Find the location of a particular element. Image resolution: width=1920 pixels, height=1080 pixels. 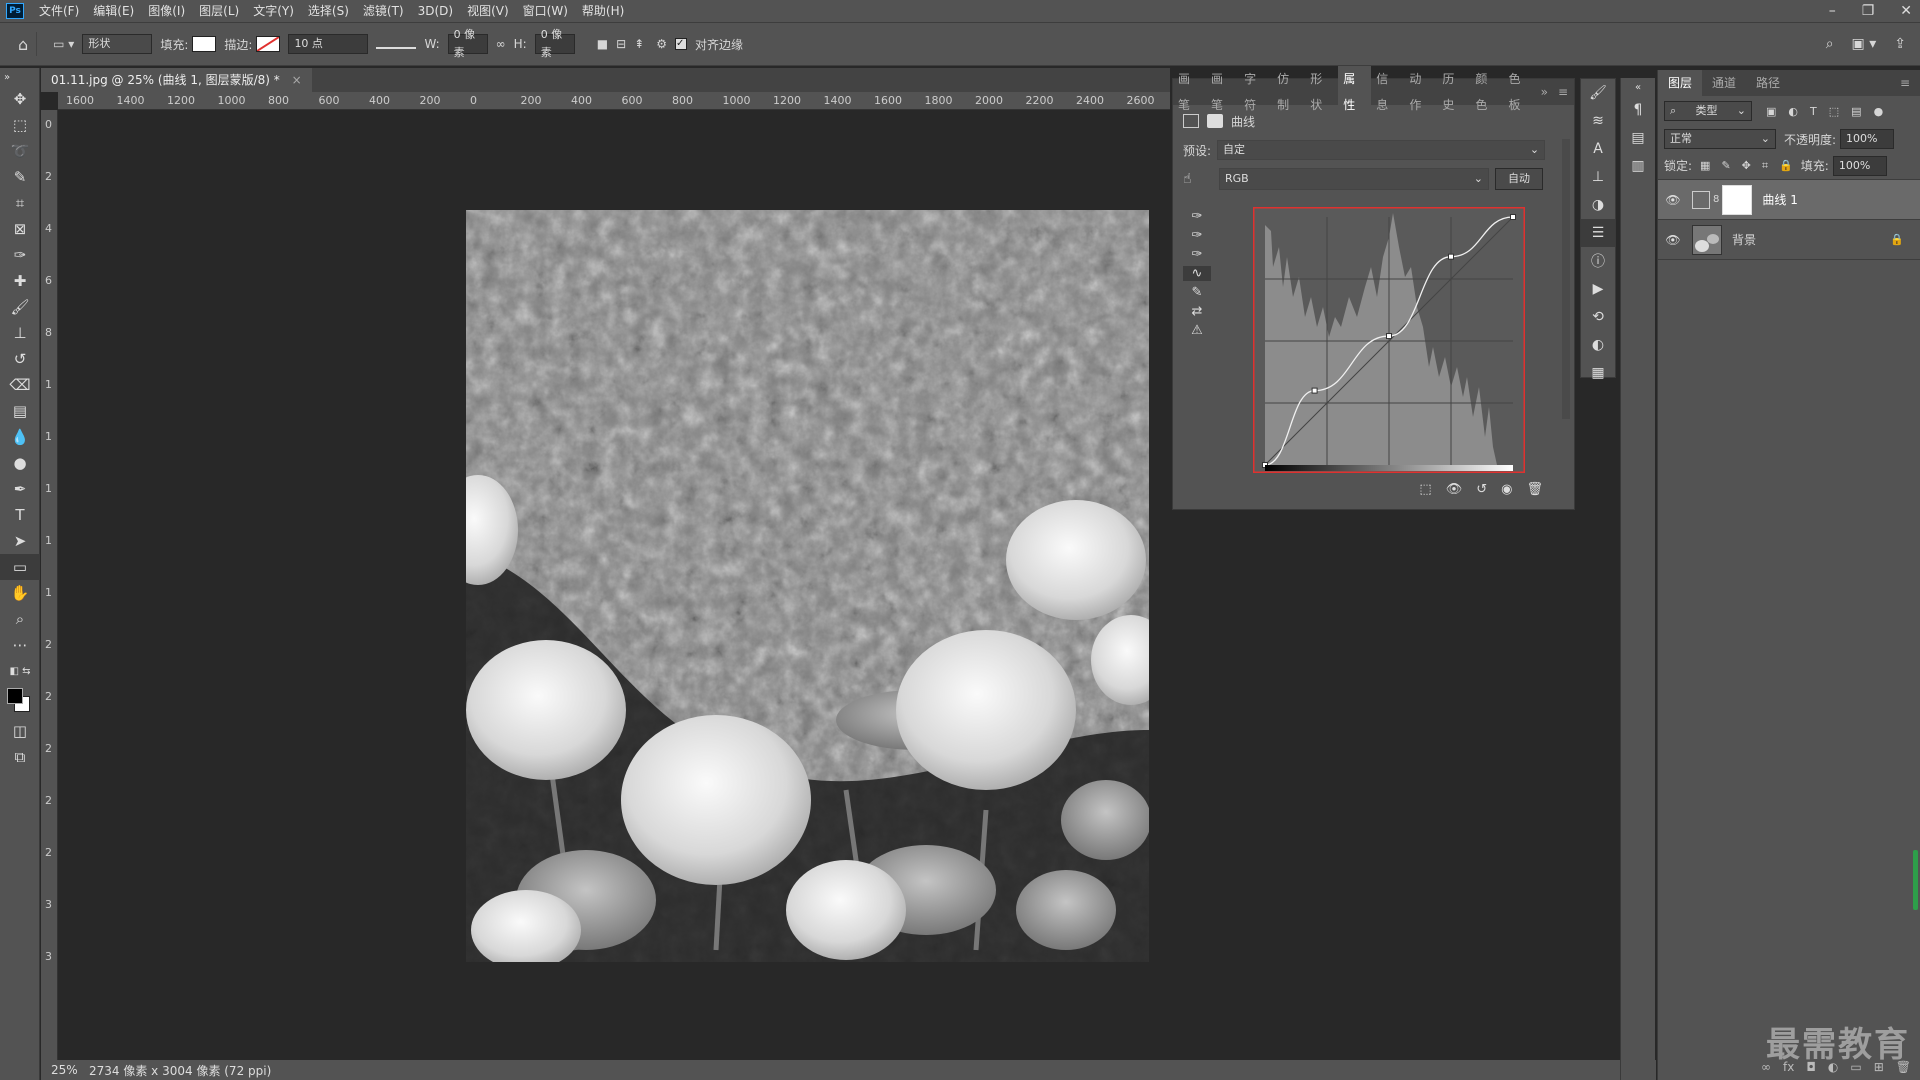

opacity-field: 100% is located at coordinates (1867, 139).